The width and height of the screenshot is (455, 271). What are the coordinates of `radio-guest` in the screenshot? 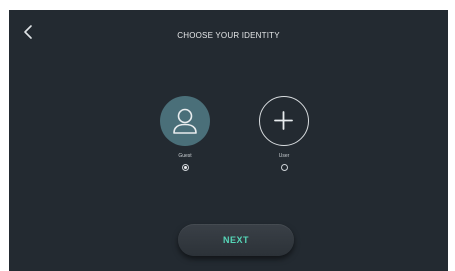 It's located at (185, 167).